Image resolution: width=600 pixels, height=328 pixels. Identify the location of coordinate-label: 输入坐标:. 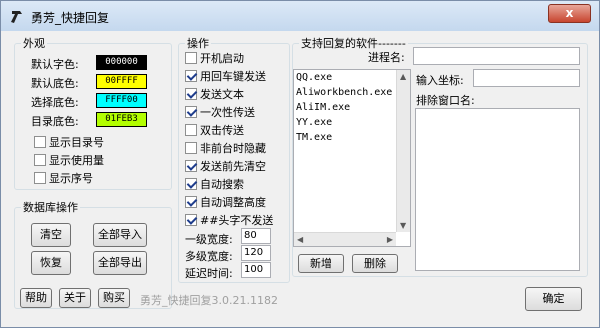
(440, 80).